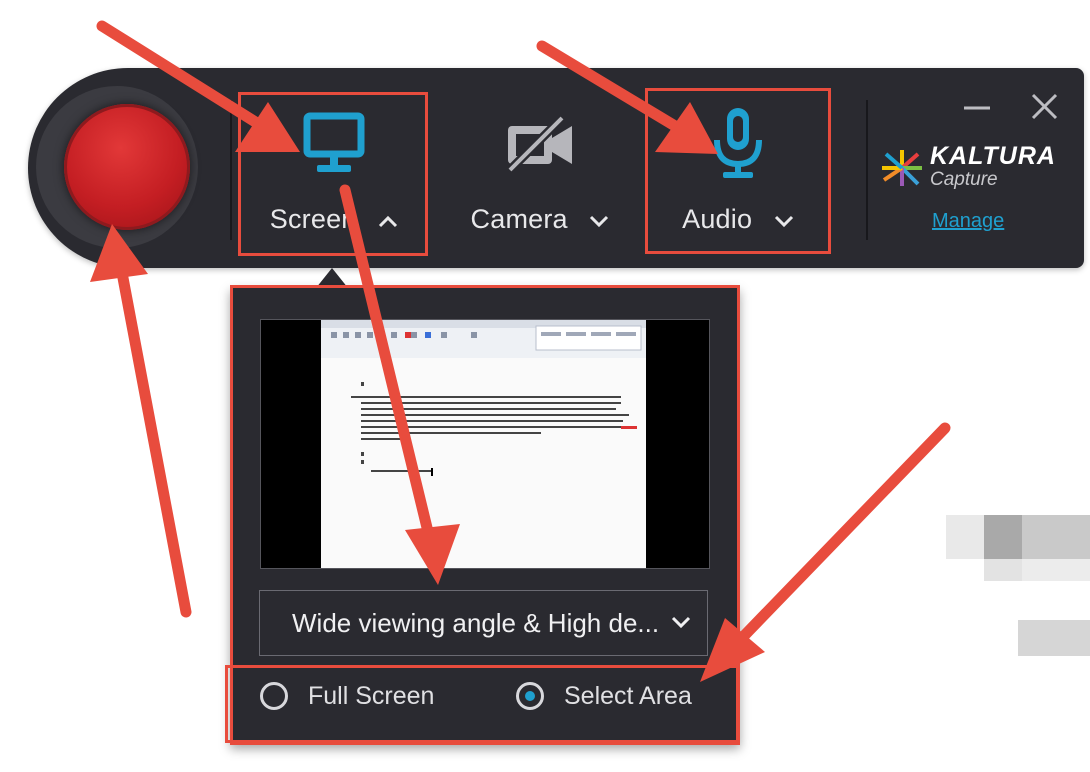 The height and width of the screenshot is (772, 1090). I want to click on radio-checked-icon, so click(530, 696).